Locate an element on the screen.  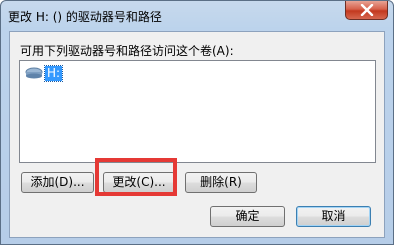
delete-button: 删除(R) is located at coordinates (221, 182).